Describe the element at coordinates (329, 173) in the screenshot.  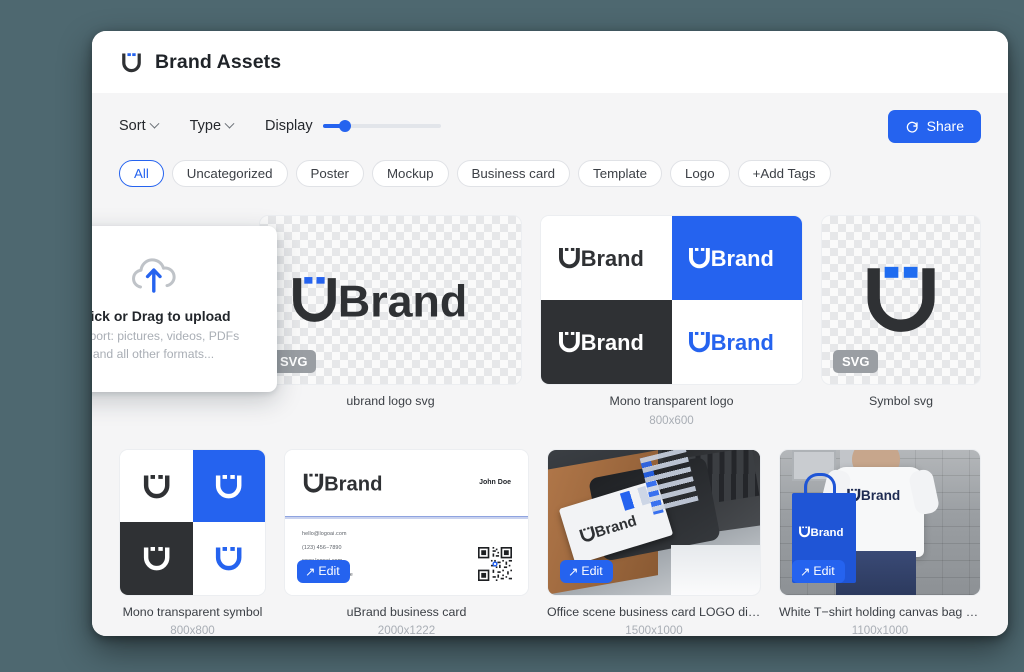
I see `tag-poster: Poster` at that location.